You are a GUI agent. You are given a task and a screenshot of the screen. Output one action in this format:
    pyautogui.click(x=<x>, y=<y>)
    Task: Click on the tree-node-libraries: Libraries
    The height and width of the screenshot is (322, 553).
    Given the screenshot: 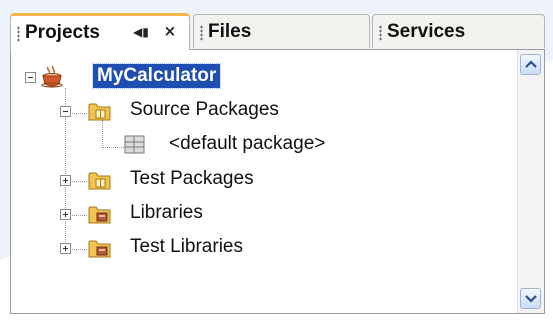 What is the action you would take?
    pyautogui.click(x=161, y=214)
    